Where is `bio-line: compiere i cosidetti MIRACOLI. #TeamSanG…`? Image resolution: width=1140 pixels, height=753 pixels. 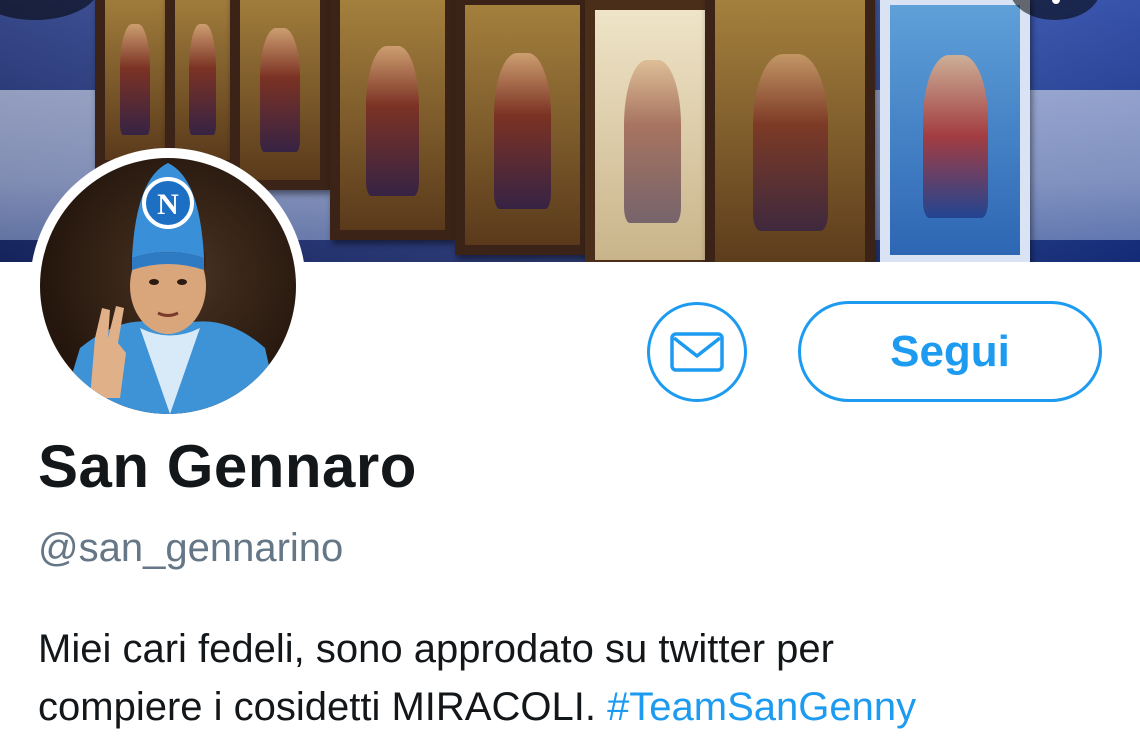 bio-line: compiere i cosidetti MIRACOLI. #TeamSanG… is located at coordinates (578, 707).